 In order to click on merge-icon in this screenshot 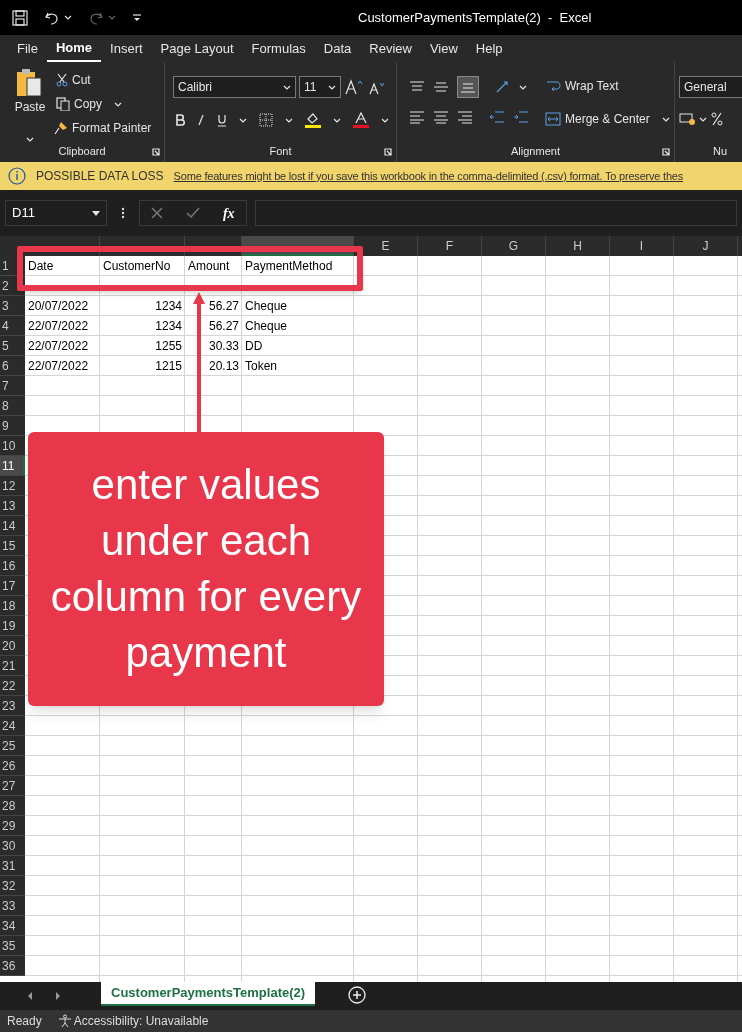, I will do `click(553, 119)`.